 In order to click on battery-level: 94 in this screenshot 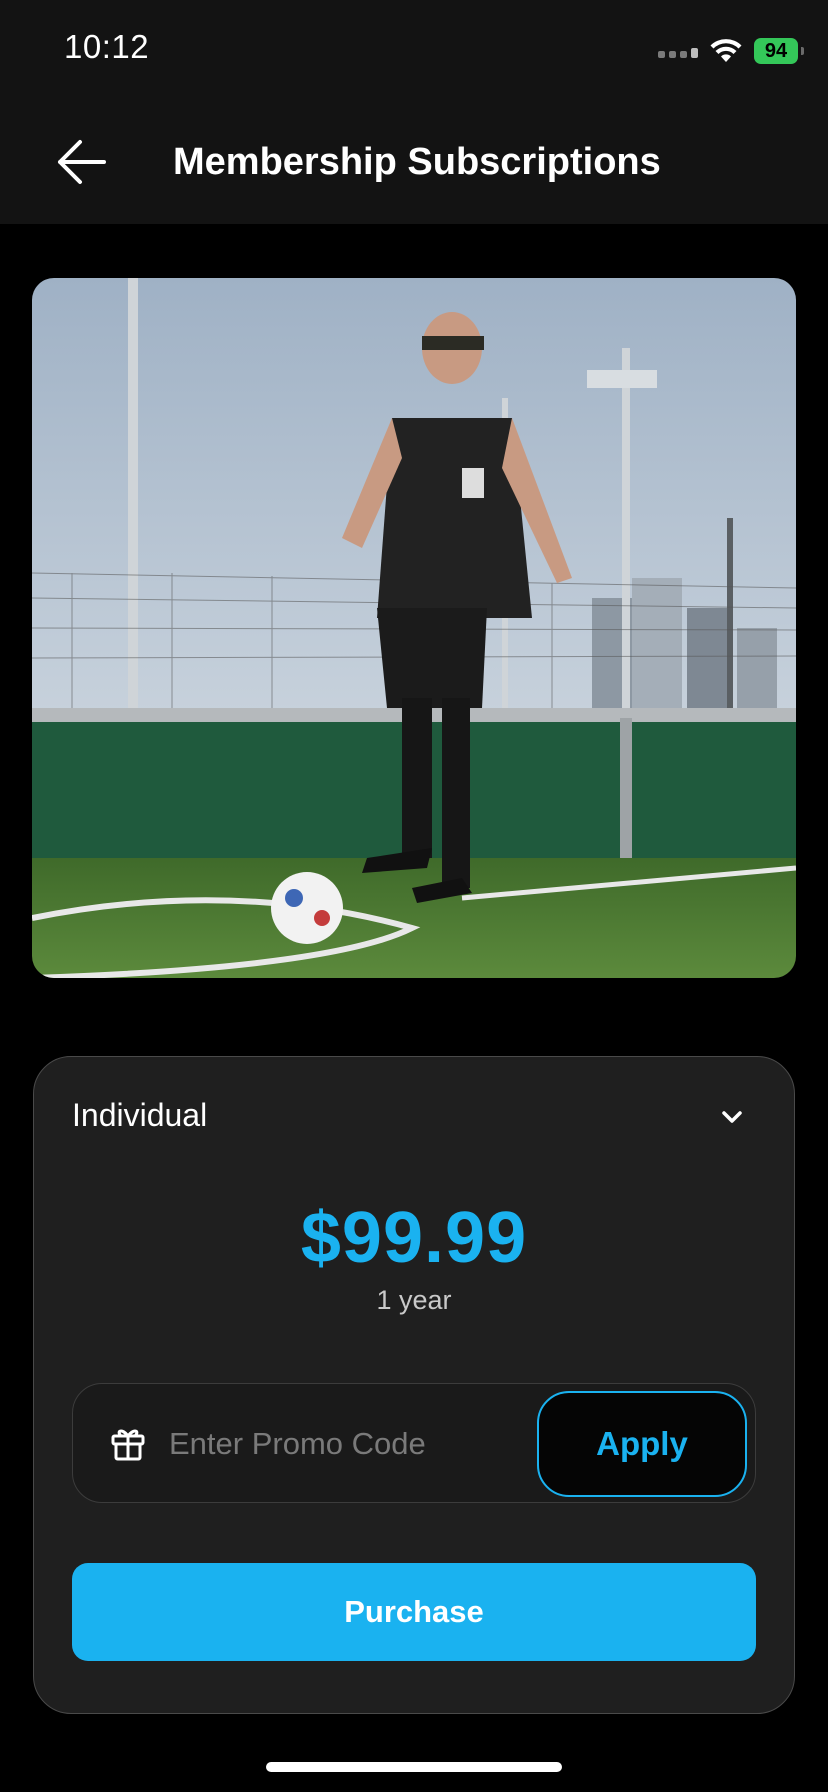, I will do `click(776, 50)`.